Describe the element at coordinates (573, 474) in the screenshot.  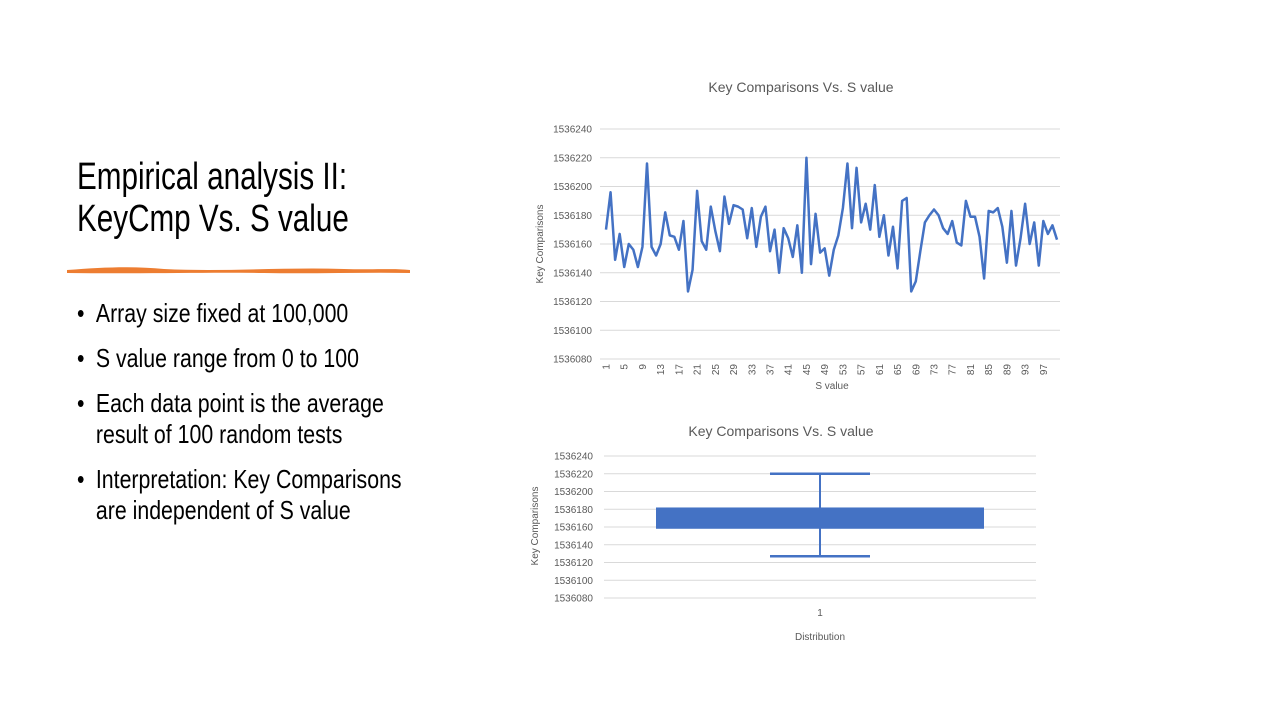
I see `y-tick-label: 1536220` at that location.